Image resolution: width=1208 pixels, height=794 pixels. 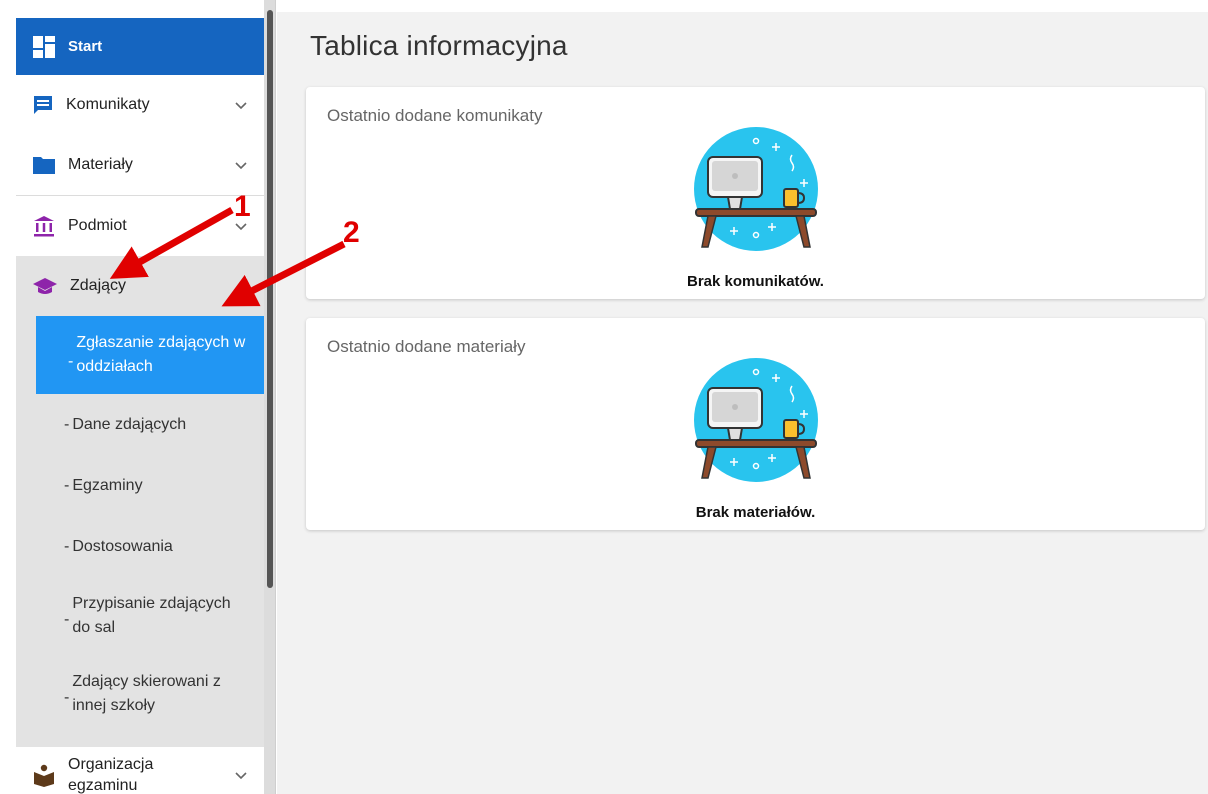 What do you see at coordinates (44, 226) in the screenshot?
I see `institution-icon` at bounding box center [44, 226].